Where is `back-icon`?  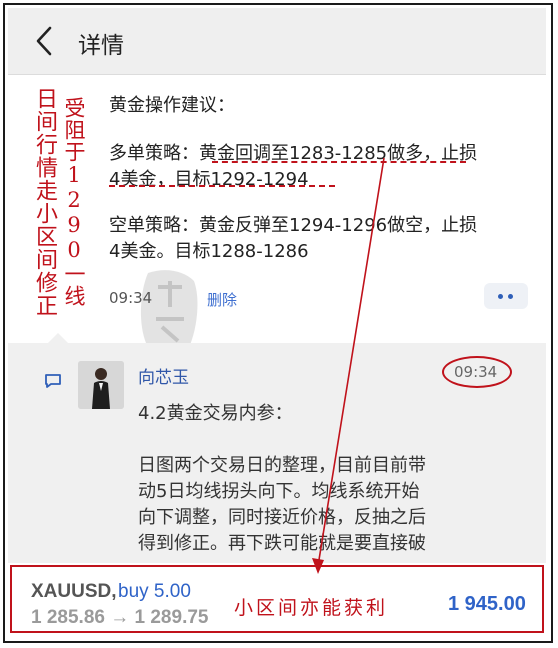
back-icon is located at coordinates (45, 41).